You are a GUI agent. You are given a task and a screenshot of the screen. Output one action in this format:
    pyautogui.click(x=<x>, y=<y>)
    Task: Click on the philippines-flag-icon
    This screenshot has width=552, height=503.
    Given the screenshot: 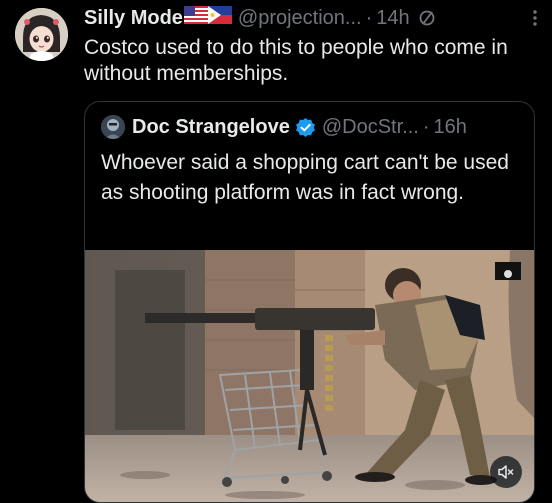 What is the action you would take?
    pyautogui.click(x=219, y=18)
    